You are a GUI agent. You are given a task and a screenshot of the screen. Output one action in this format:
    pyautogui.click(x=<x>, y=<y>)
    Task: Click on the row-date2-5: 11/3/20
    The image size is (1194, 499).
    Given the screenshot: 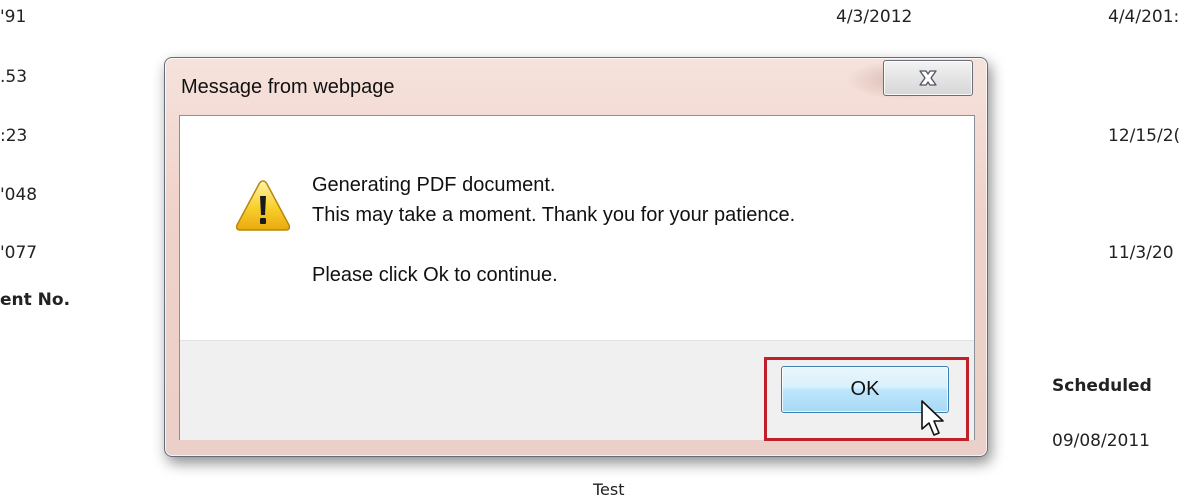 What is the action you would take?
    pyautogui.click(x=1141, y=253)
    